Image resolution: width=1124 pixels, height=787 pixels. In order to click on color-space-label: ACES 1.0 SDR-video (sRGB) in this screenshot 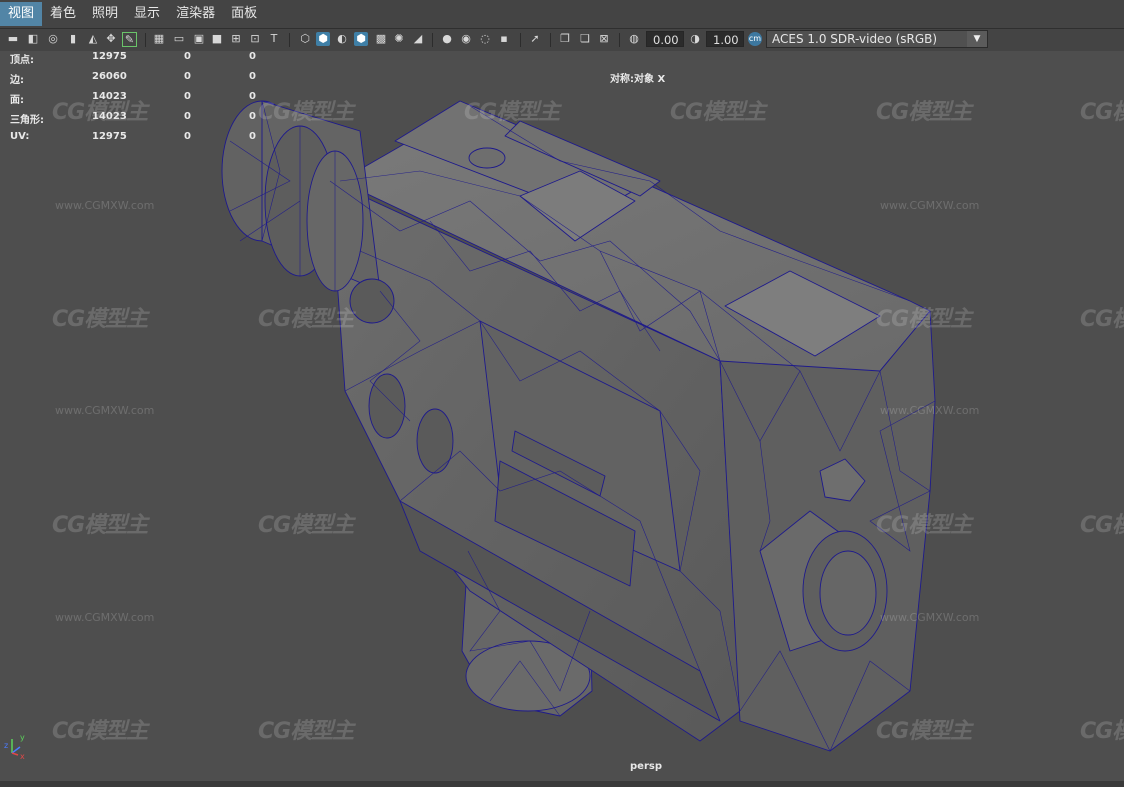, I will do `click(855, 39)`.